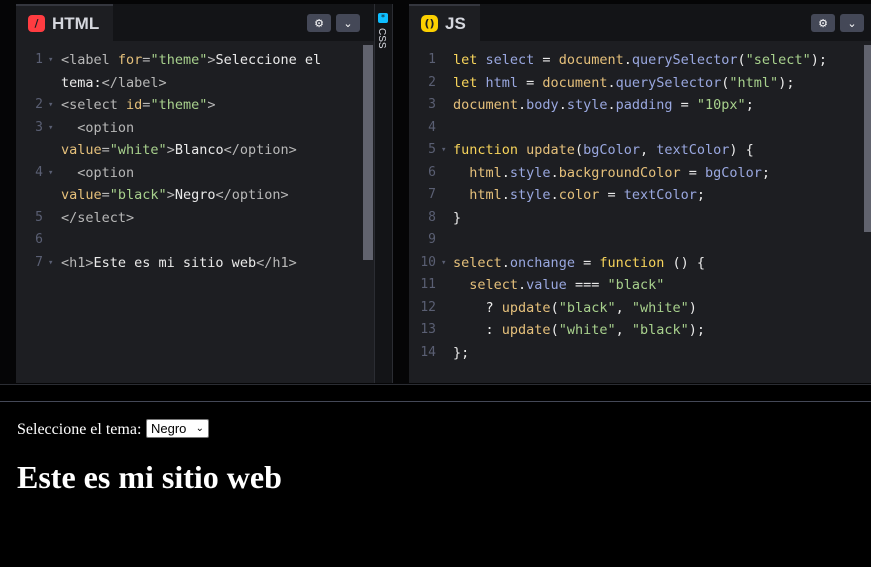  I want to click on code-line: 12 ? update("black", "white"), so click(640, 308).